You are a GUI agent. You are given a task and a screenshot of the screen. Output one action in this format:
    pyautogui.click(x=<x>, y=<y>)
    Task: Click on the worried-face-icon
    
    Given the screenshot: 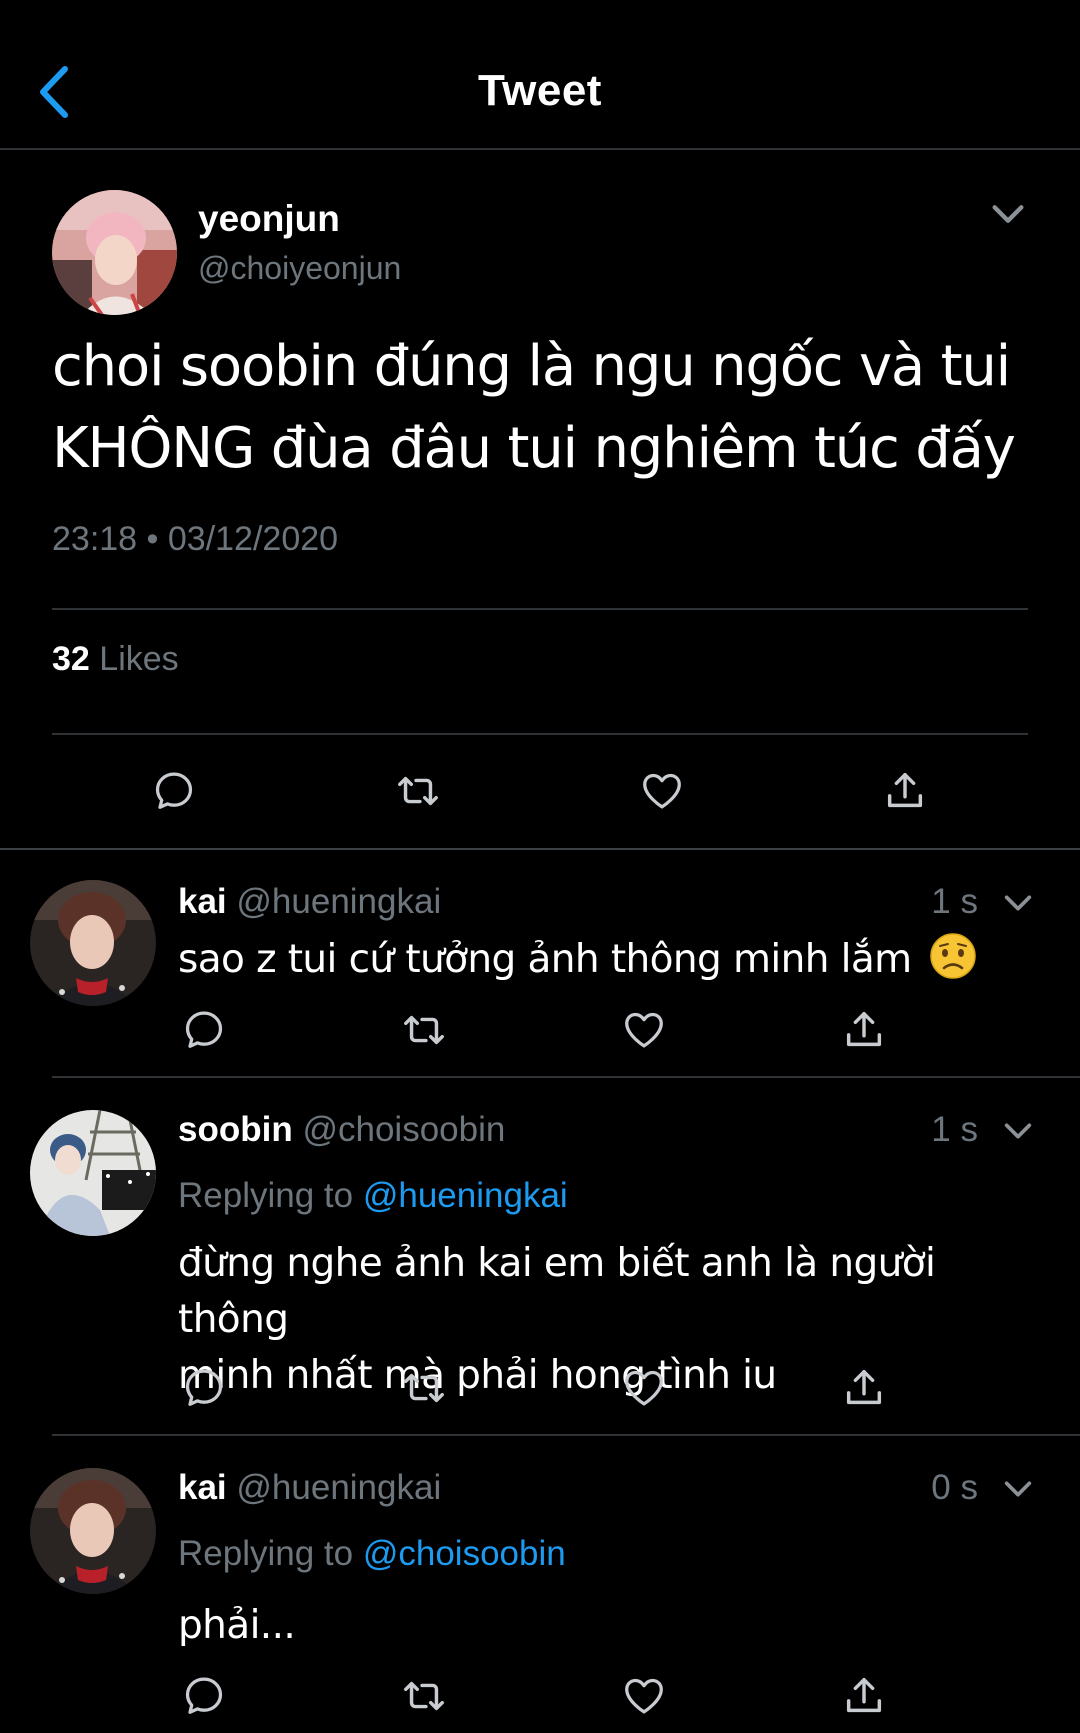 What is the action you would take?
    pyautogui.click(x=953, y=956)
    